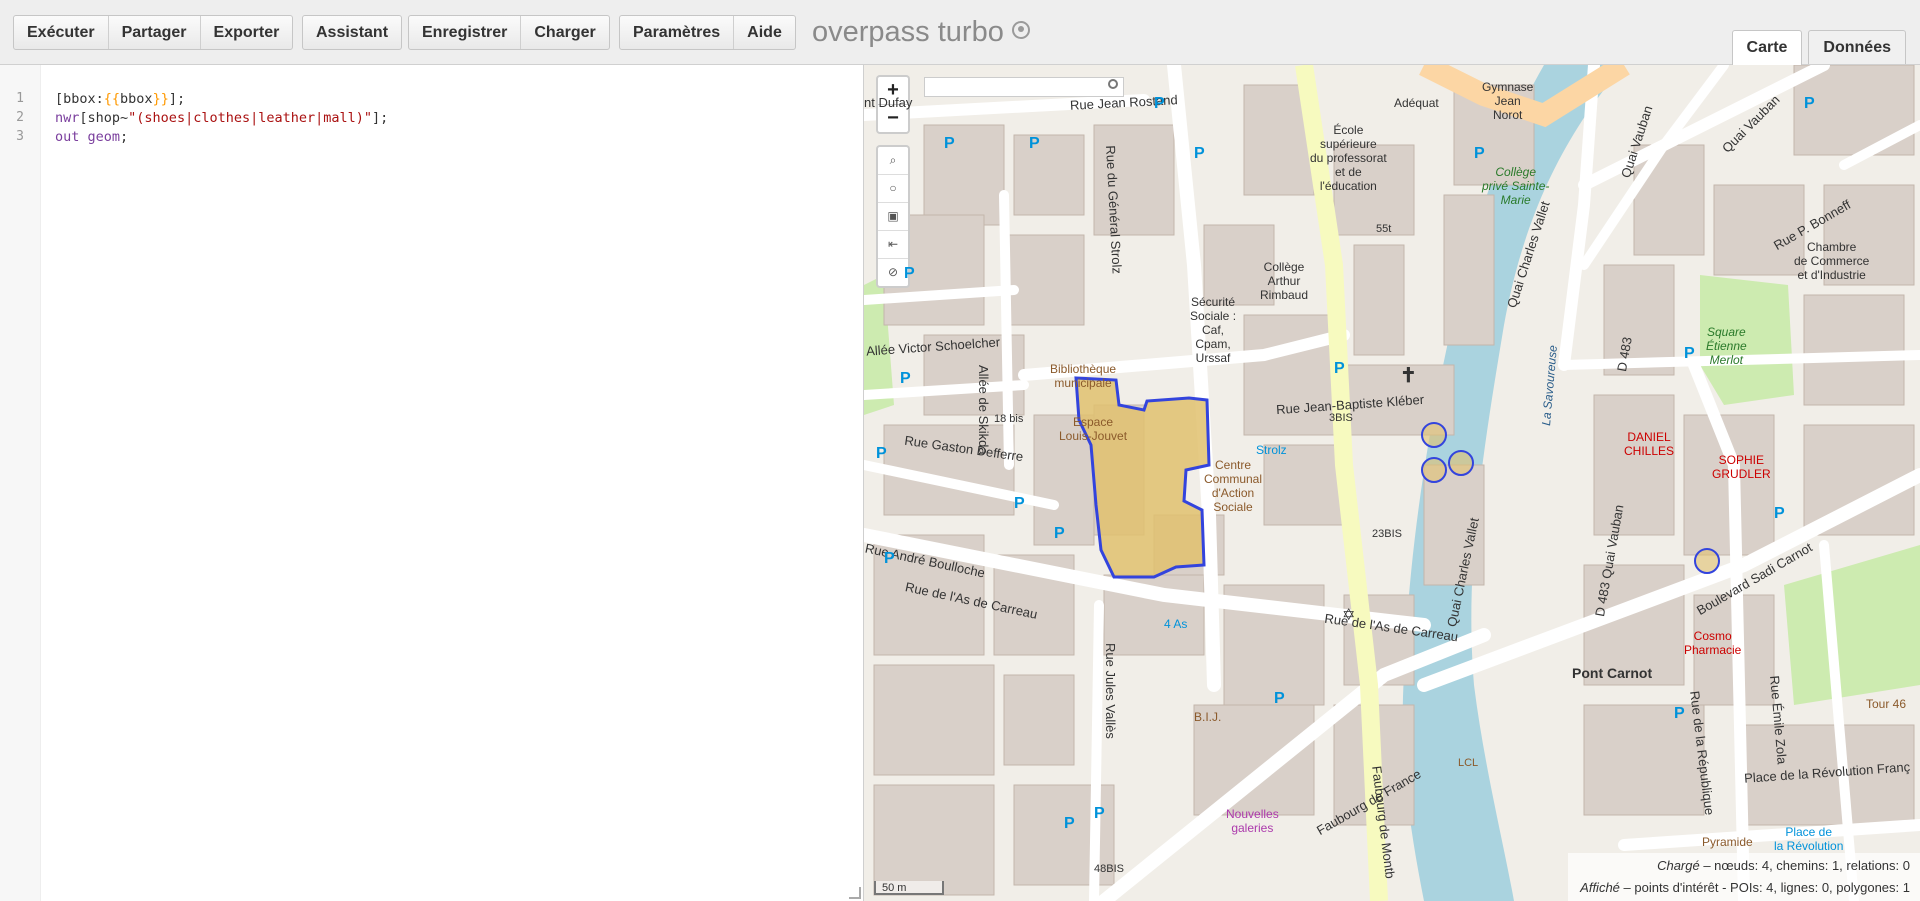  What do you see at coordinates (1208, 717) in the screenshot?
I see `poi-label-bij: B.I.J.` at bounding box center [1208, 717].